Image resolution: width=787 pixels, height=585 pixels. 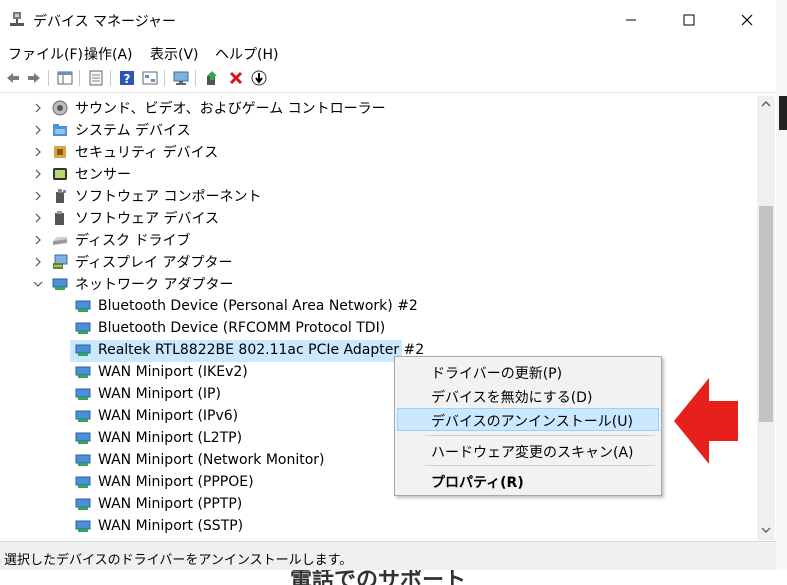 What do you see at coordinates (528, 480) in the screenshot?
I see `menu-item-properties: プロパティ(R)` at bounding box center [528, 480].